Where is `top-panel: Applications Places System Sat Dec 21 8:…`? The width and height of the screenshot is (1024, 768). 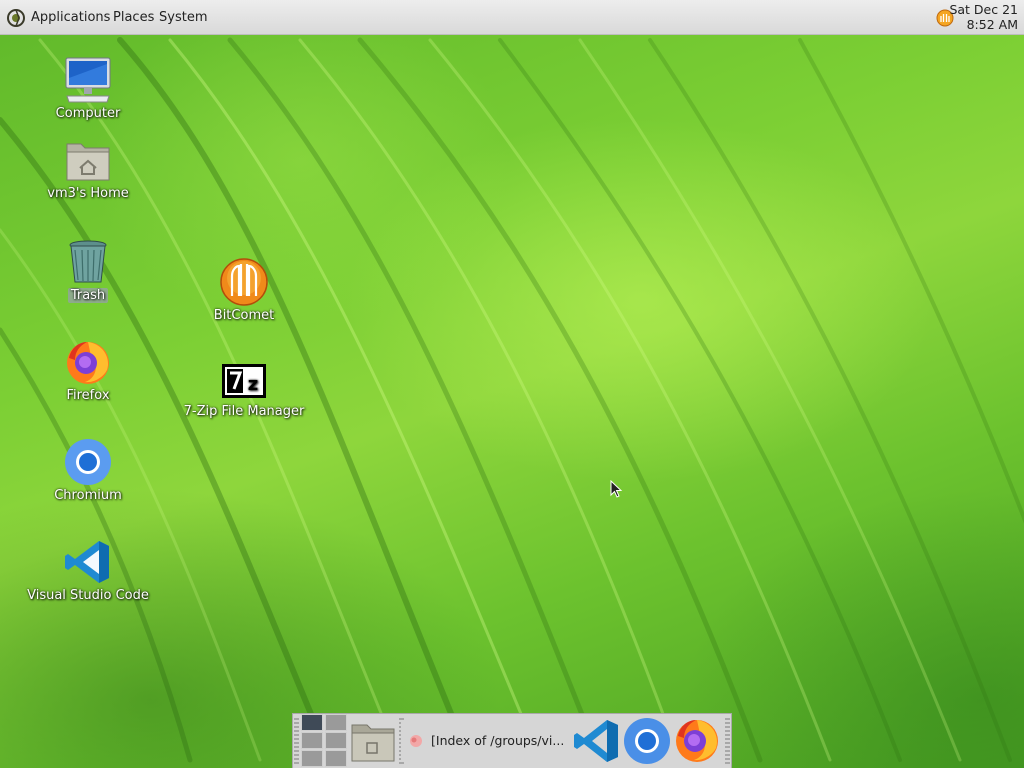 top-panel: Applications Places System Sat Dec 21 8:… is located at coordinates (512, 17).